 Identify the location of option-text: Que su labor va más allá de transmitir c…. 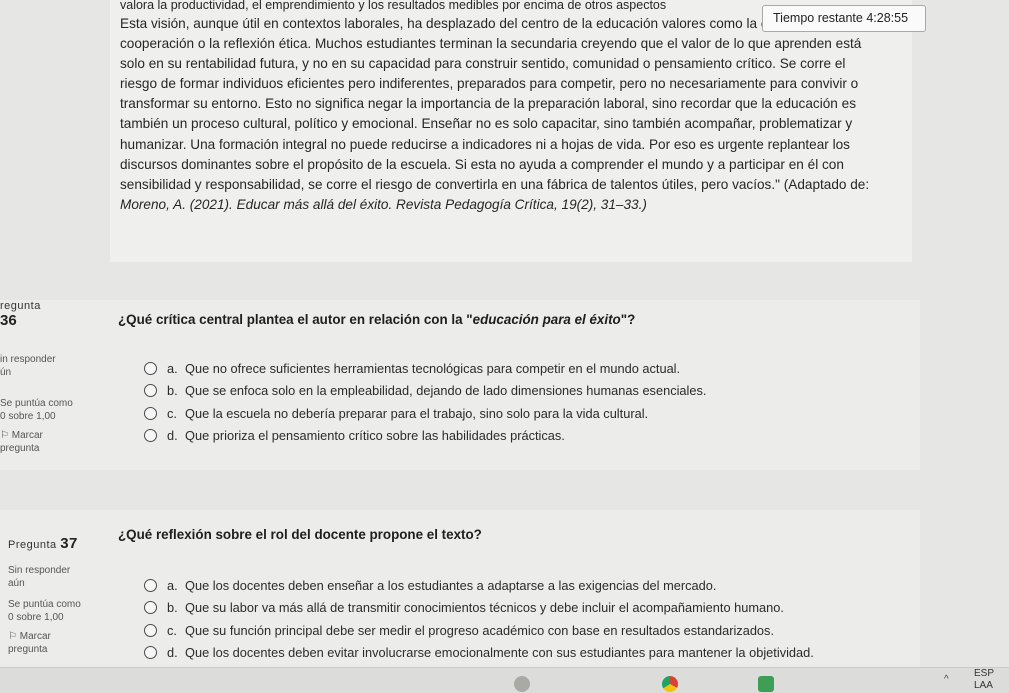
(484, 608).